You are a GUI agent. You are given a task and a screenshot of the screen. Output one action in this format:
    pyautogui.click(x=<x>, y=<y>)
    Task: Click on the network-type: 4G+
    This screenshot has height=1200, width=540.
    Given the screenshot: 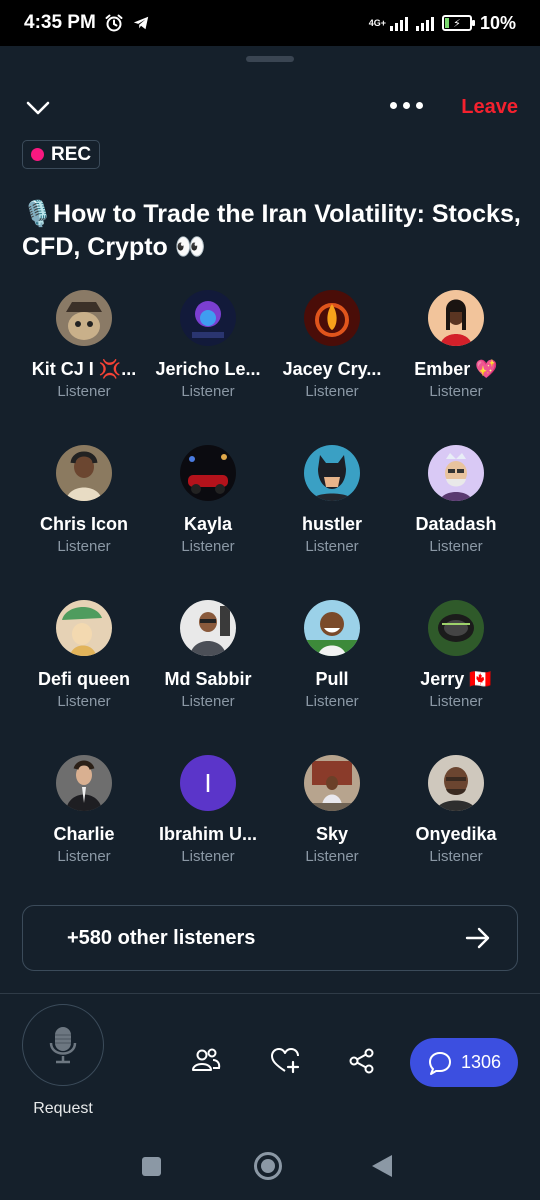 What is the action you would take?
    pyautogui.click(x=377, y=22)
    